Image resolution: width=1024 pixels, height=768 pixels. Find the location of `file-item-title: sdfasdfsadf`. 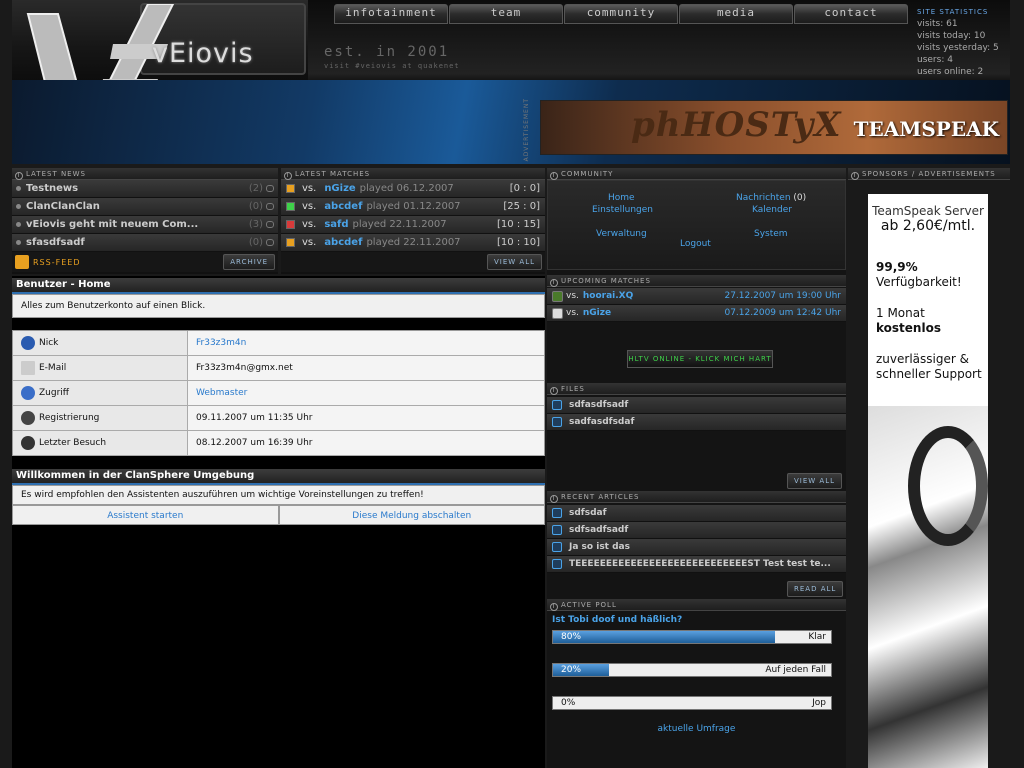

file-item-title: sdfasdfsadf is located at coordinates (598, 405).